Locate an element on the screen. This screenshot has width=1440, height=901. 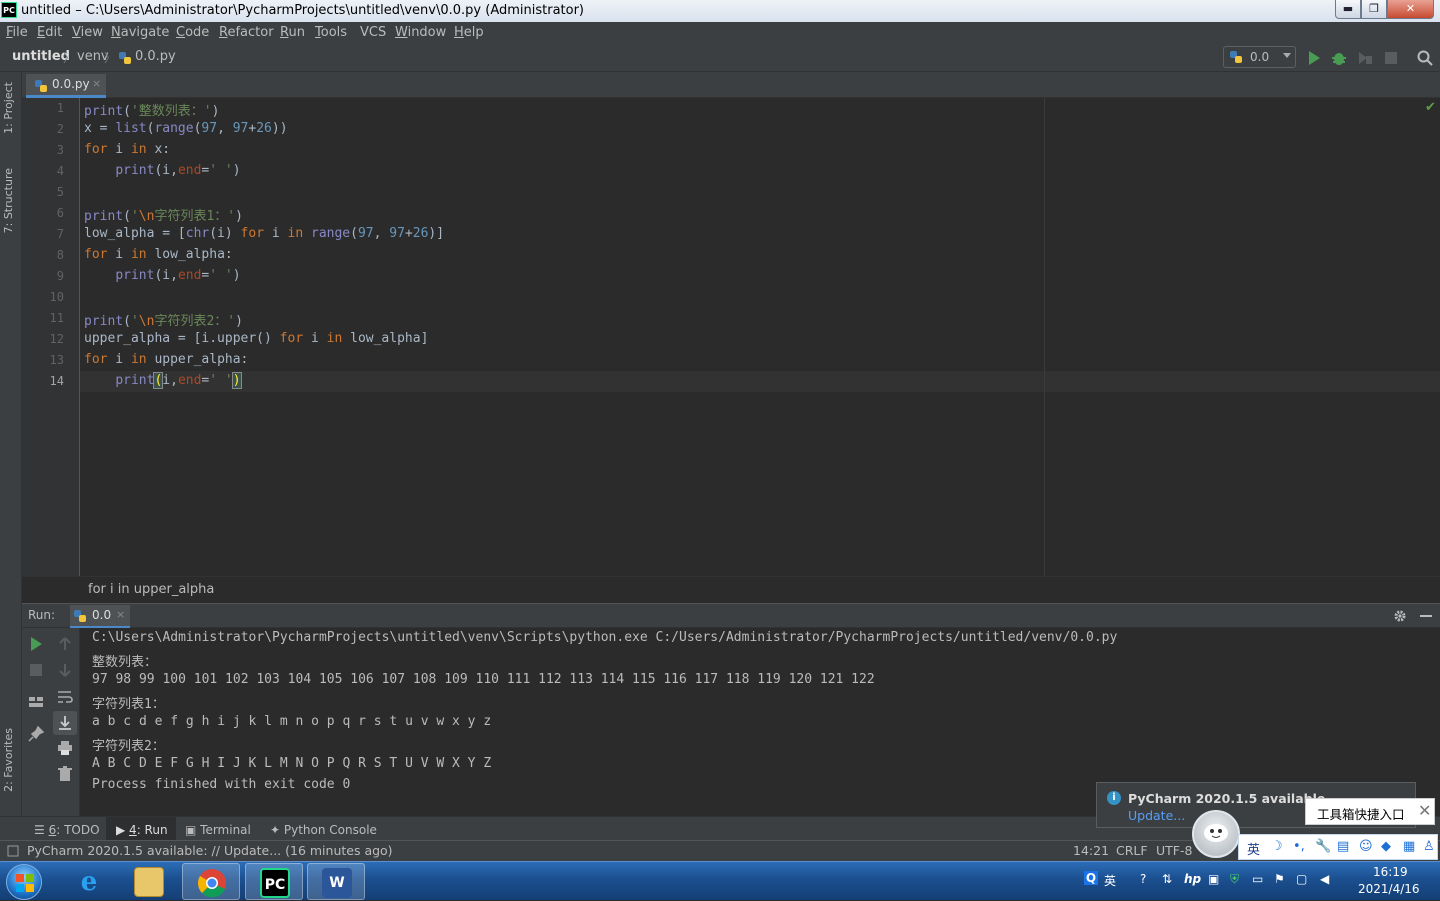
code-line: print('\n字符列表2：') is located at coordinates (163, 319).